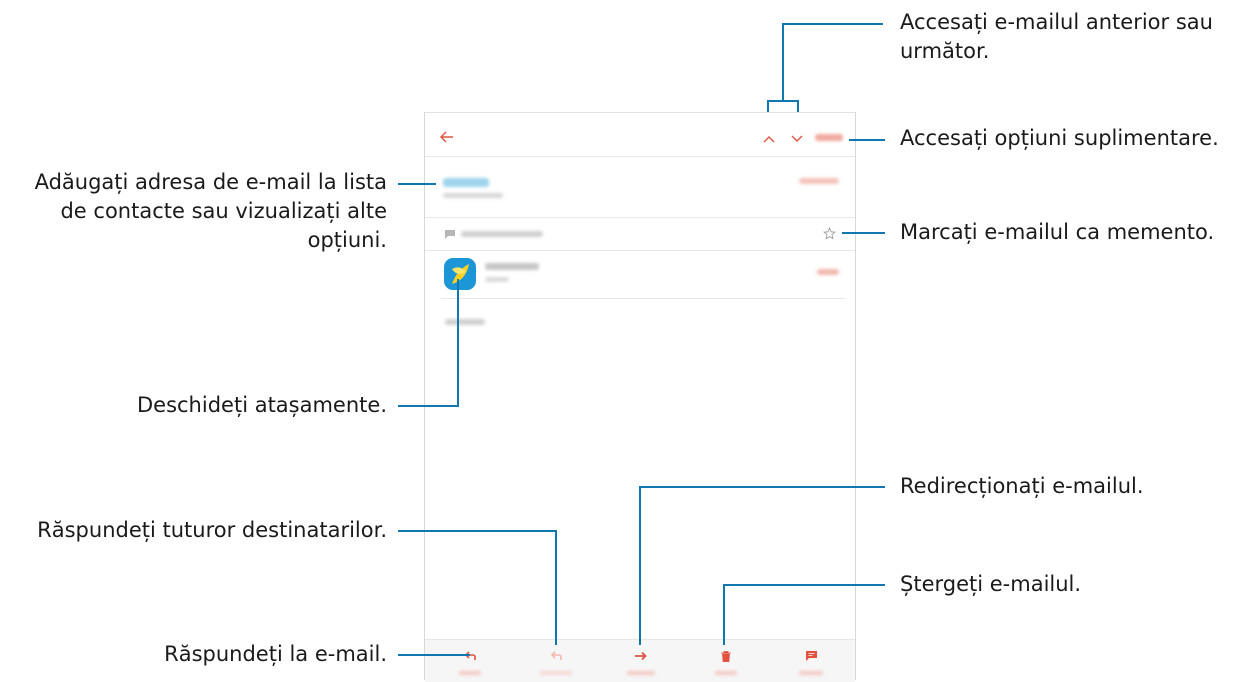 Image resolution: width=1249 pixels, height=682 pixels. Describe the element at coordinates (275, 654) in the screenshot. I see `callout-reply: Răspundeți la e-mail.` at that location.